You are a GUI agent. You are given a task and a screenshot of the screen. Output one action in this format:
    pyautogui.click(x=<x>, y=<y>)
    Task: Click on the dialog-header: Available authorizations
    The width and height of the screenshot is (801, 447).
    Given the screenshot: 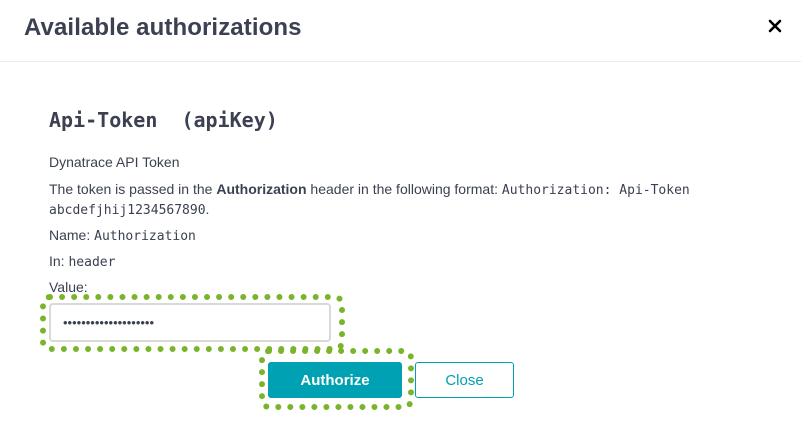 What is the action you would take?
    pyautogui.click(x=400, y=31)
    